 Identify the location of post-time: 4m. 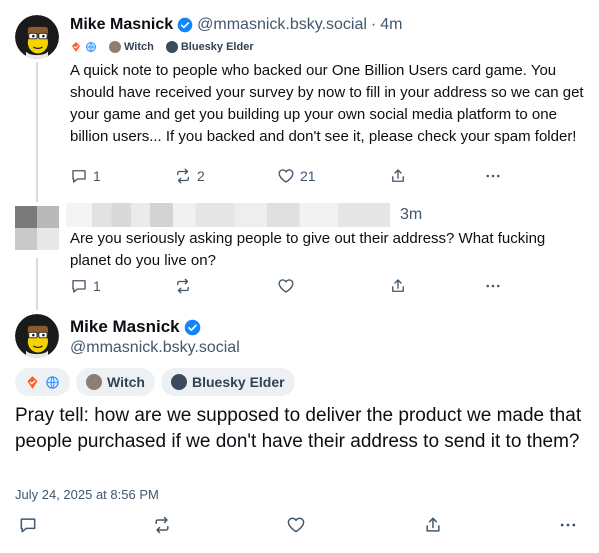
(391, 25).